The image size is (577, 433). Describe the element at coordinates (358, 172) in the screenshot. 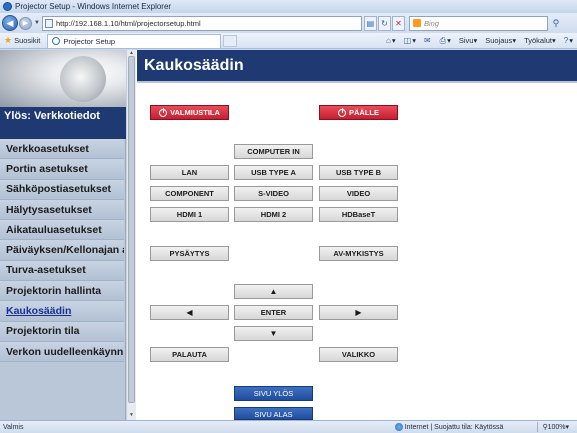

I see `usb-type-b-button: USB TYPE B` at that location.